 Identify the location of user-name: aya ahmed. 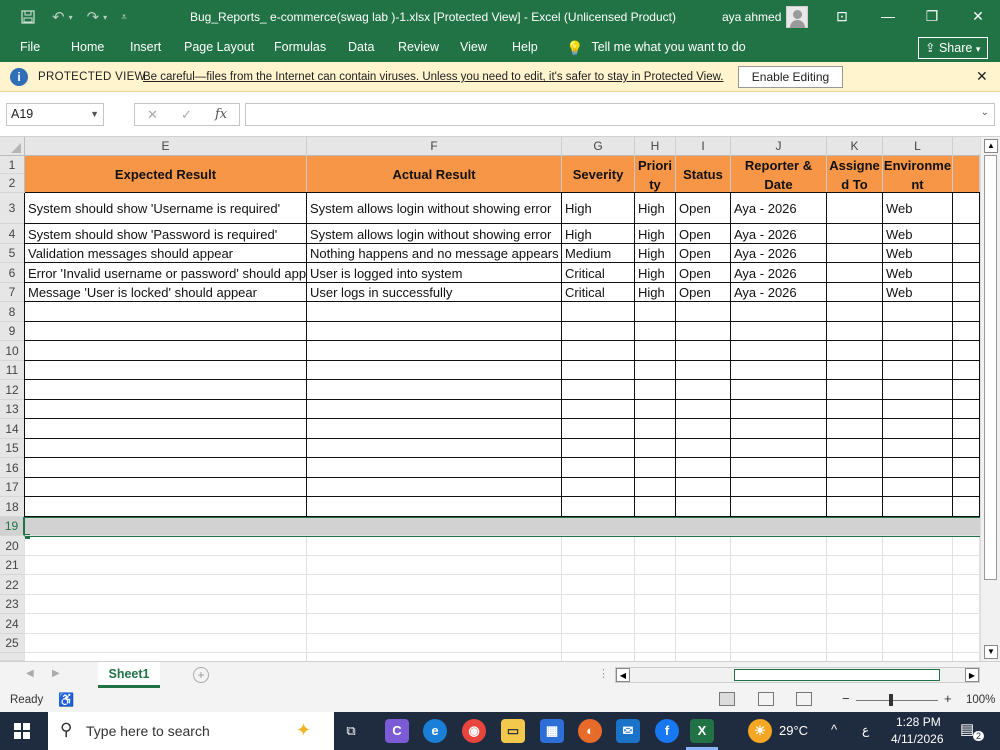
(751, 17).